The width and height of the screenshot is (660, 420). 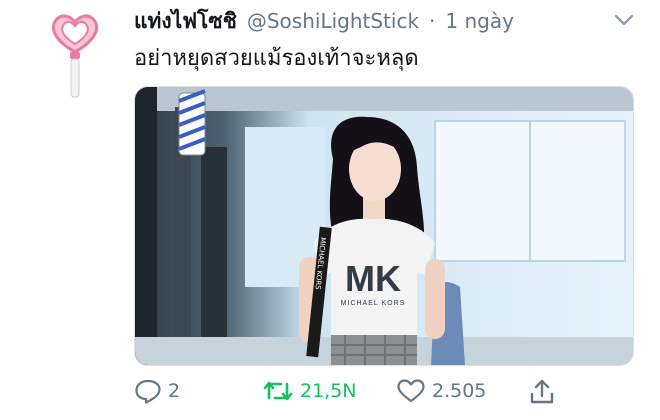 I want to click on reply-button: 2, so click(x=157, y=391).